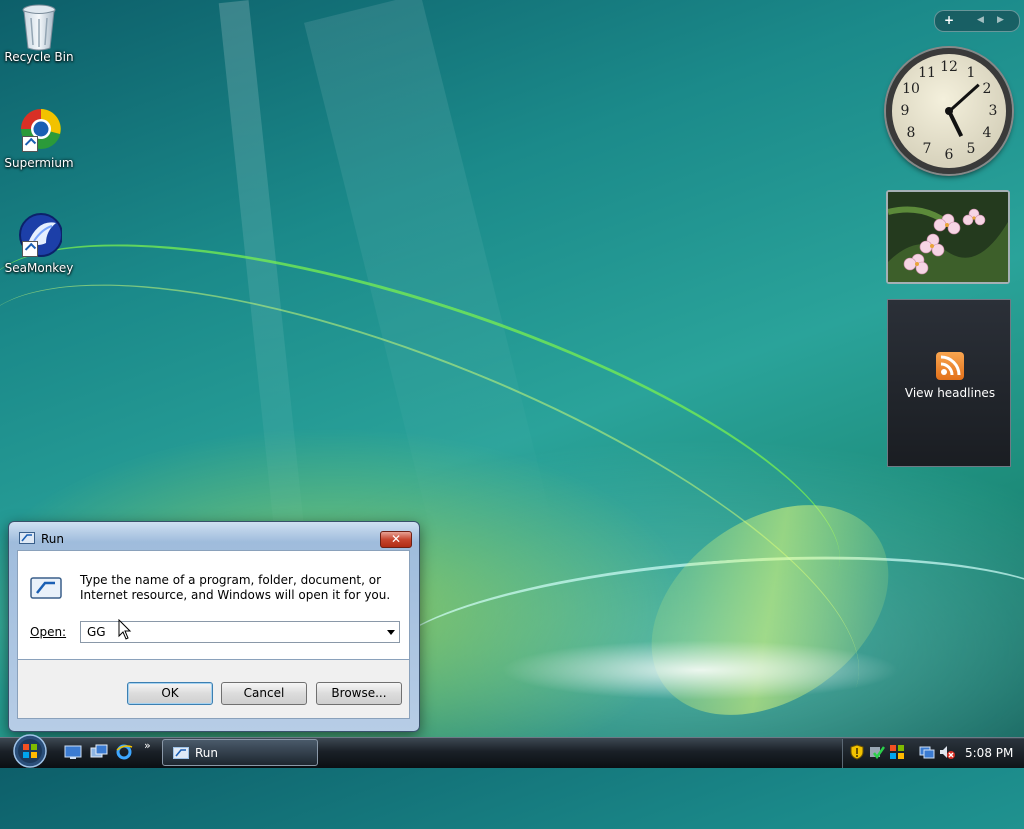  I want to click on close-icon: ✕, so click(396, 539).